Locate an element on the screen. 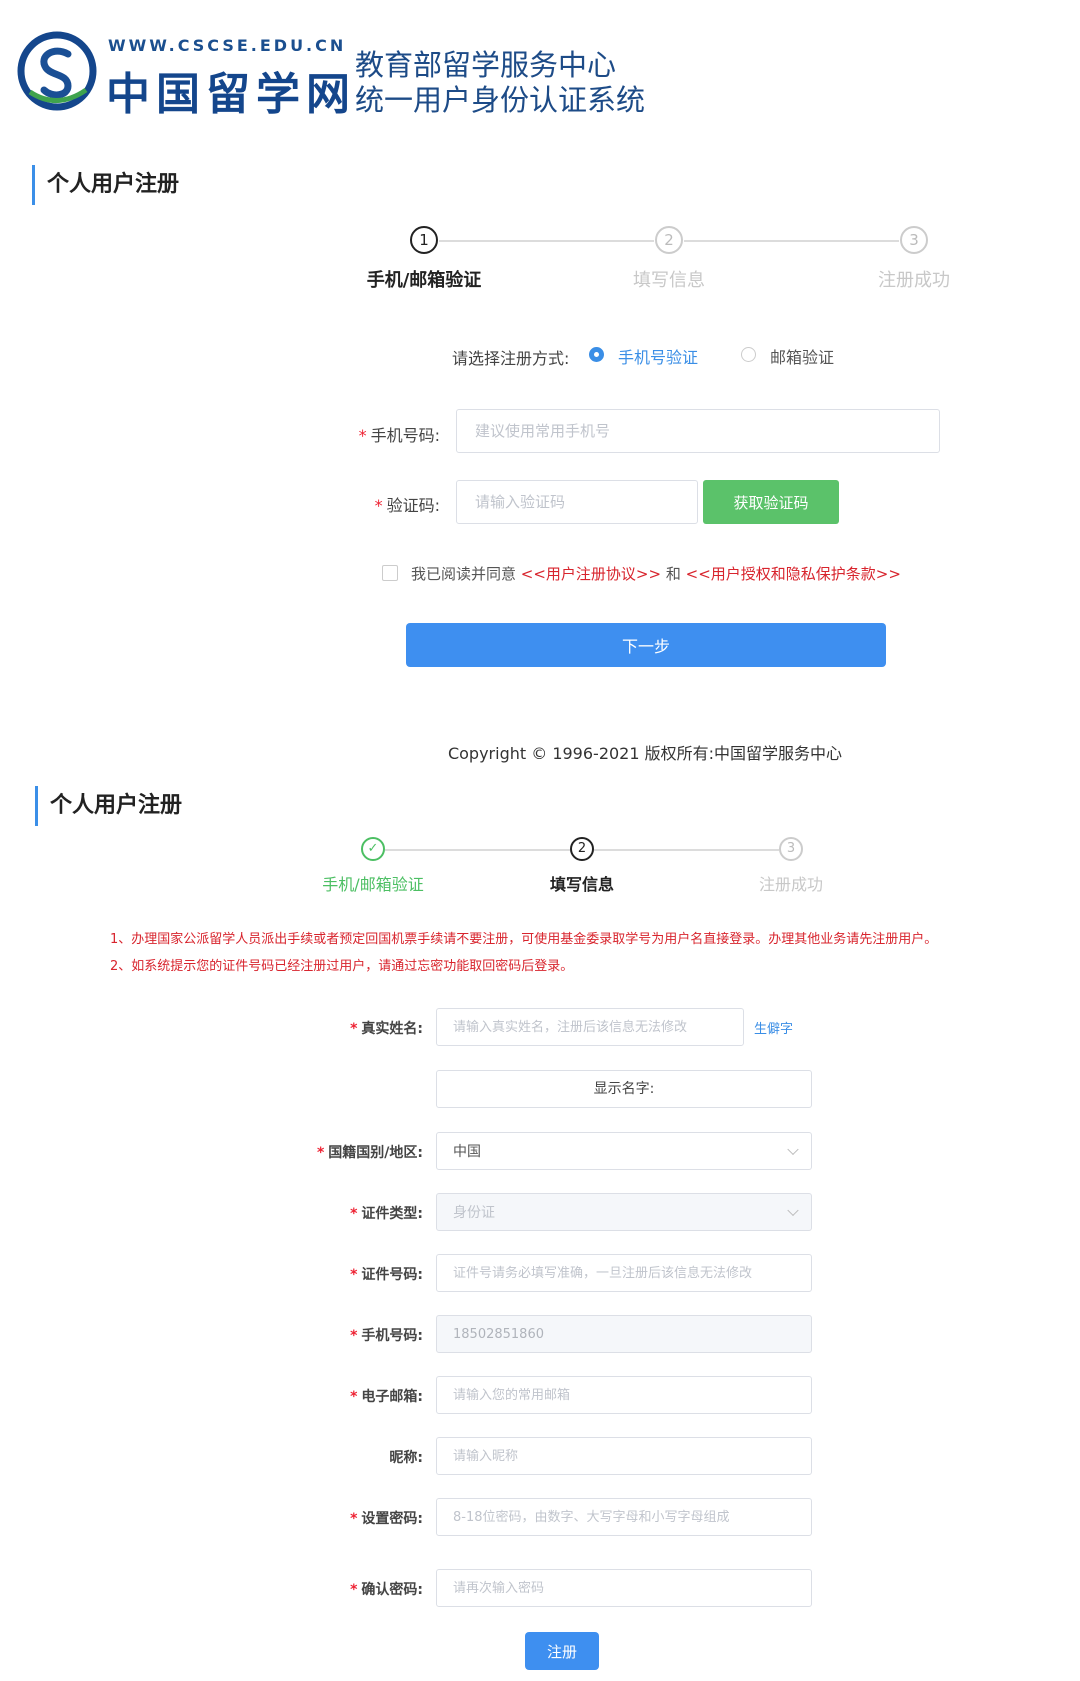 The height and width of the screenshot is (1681, 1080). email-label: * 电子邮箱: is located at coordinates (386, 1397).